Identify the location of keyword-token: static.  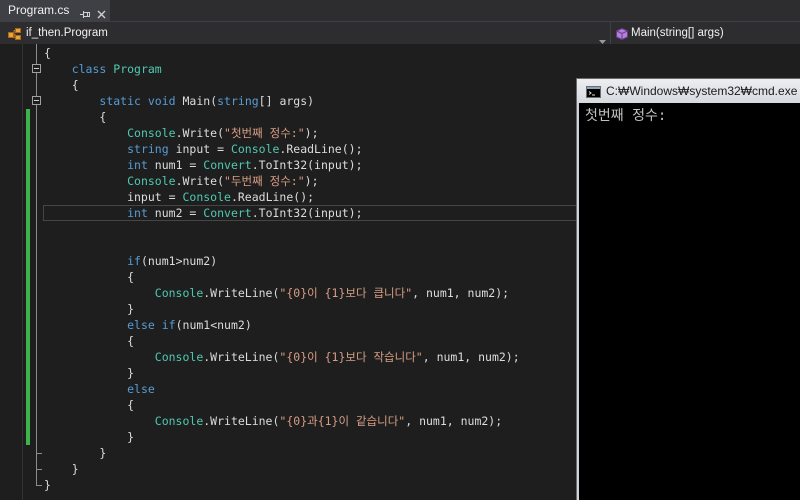
(120, 101).